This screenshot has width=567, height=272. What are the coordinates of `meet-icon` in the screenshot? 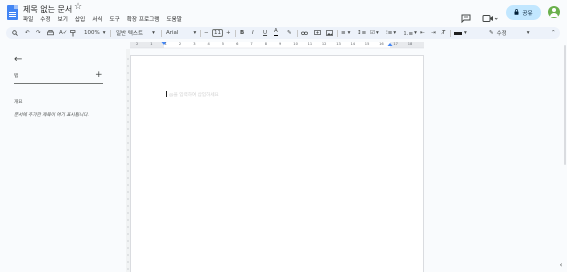 It's located at (490, 15).